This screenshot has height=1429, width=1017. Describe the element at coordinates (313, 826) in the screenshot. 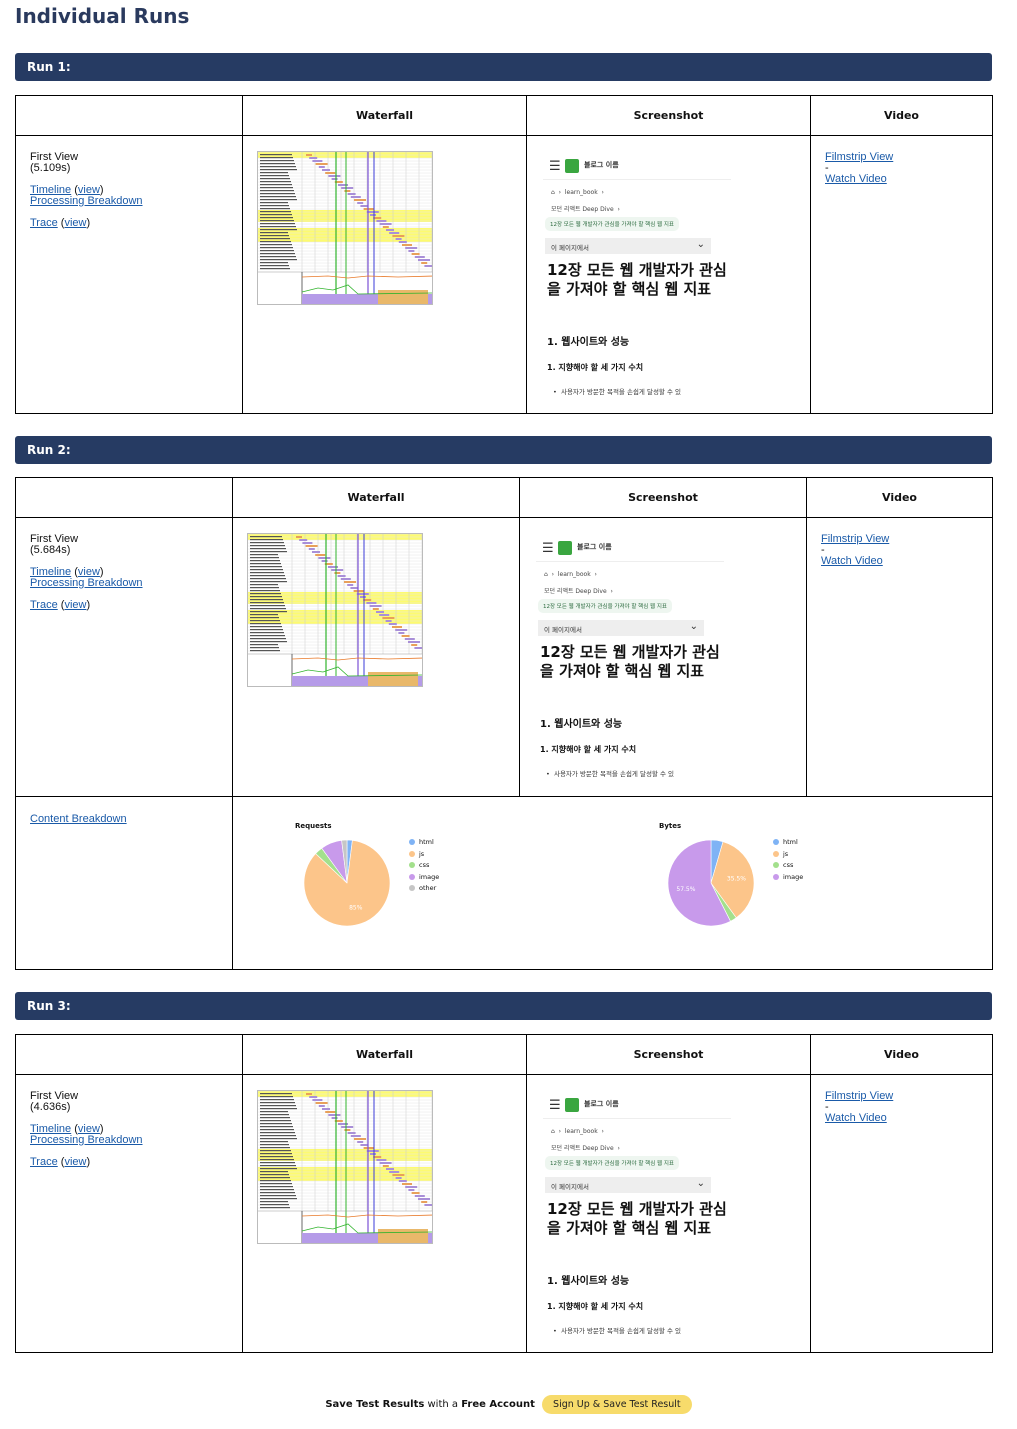

I see `requests-chart-title: Requests` at that location.